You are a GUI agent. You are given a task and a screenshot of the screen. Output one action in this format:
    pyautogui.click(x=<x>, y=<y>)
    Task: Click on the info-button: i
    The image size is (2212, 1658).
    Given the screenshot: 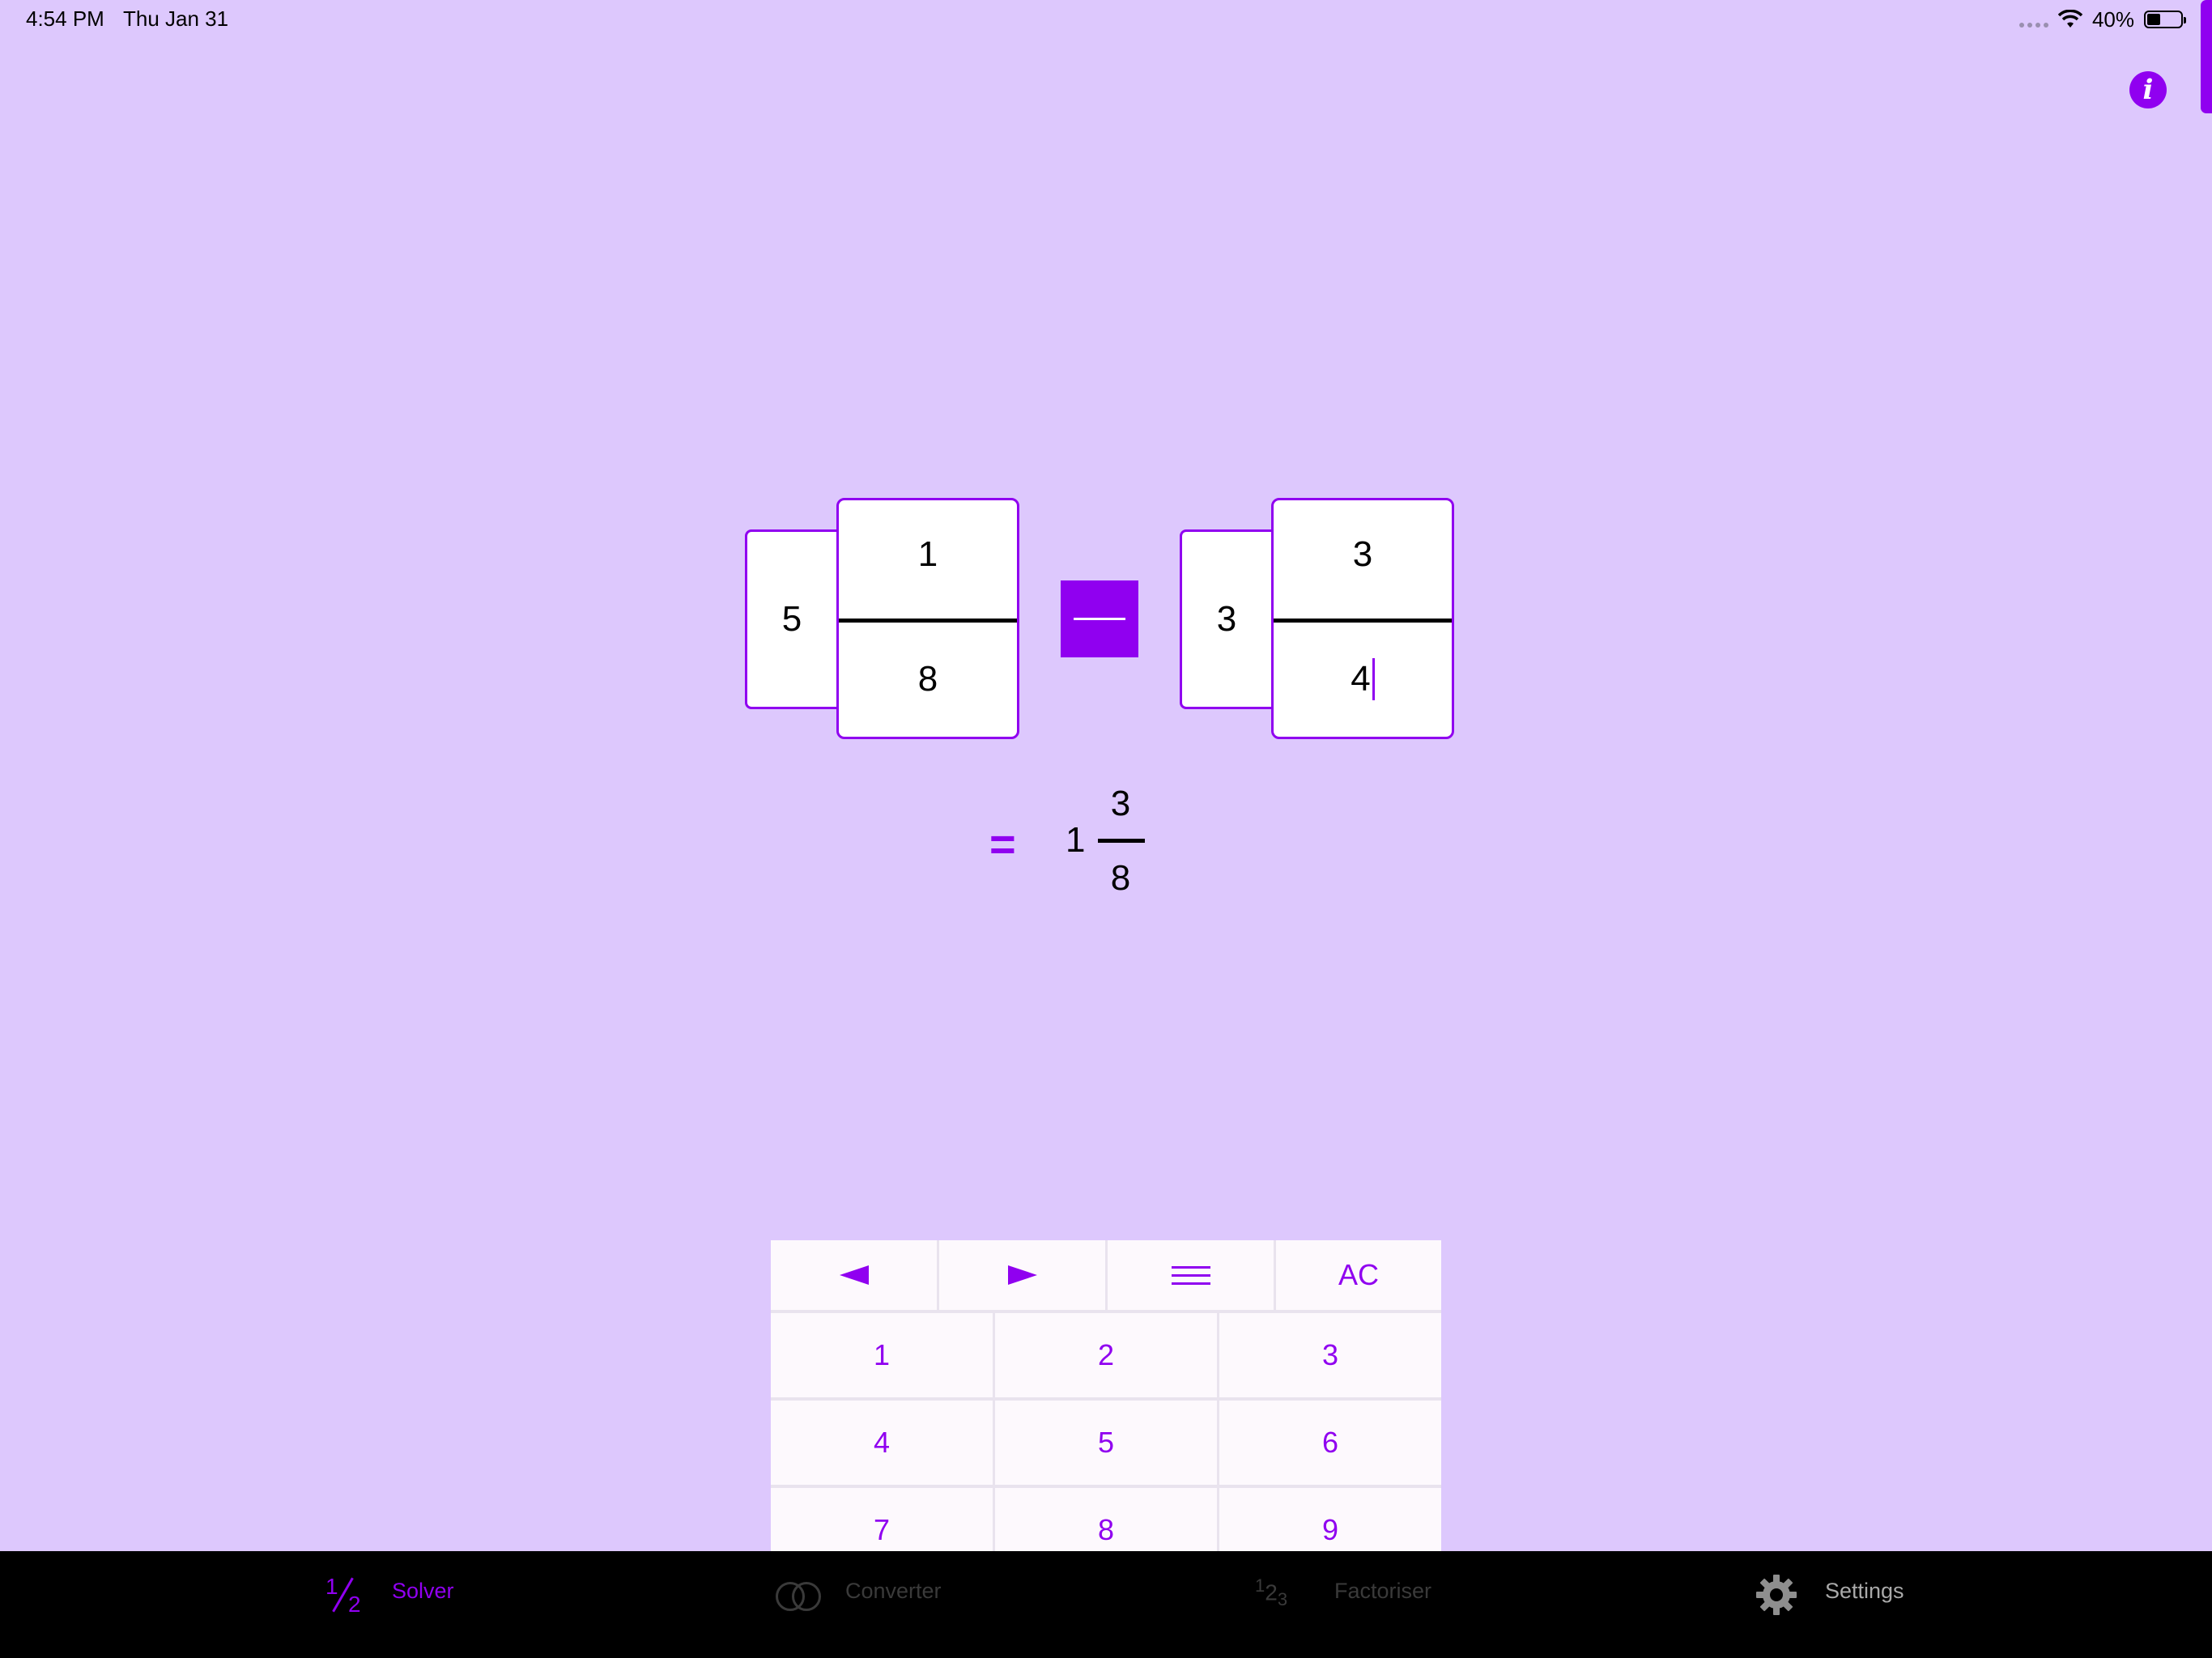 What is the action you would take?
    pyautogui.click(x=2148, y=89)
    